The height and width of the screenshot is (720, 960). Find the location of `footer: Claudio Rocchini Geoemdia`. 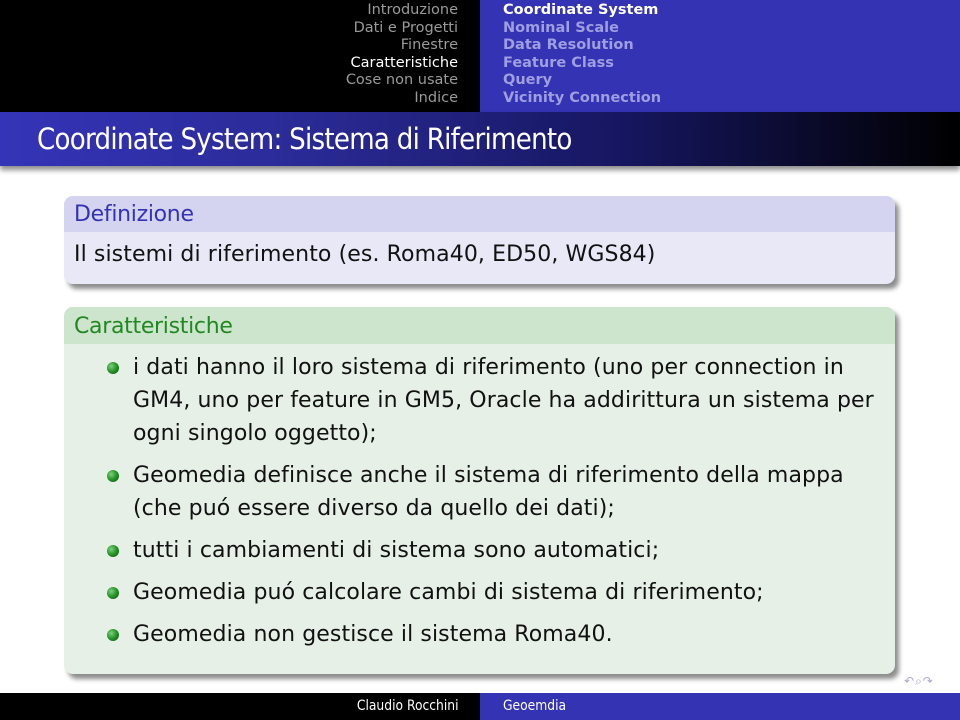

footer: Claudio Rocchini Geoemdia is located at coordinates (480, 706).